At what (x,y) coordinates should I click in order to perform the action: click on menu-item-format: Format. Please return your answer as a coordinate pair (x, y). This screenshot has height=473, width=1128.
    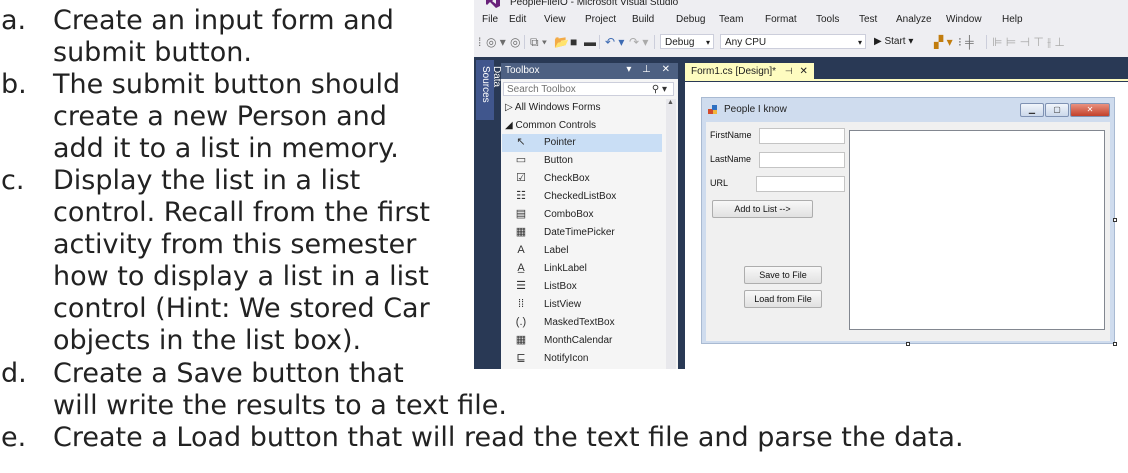
    Looking at the image, I should click on (781, 19).